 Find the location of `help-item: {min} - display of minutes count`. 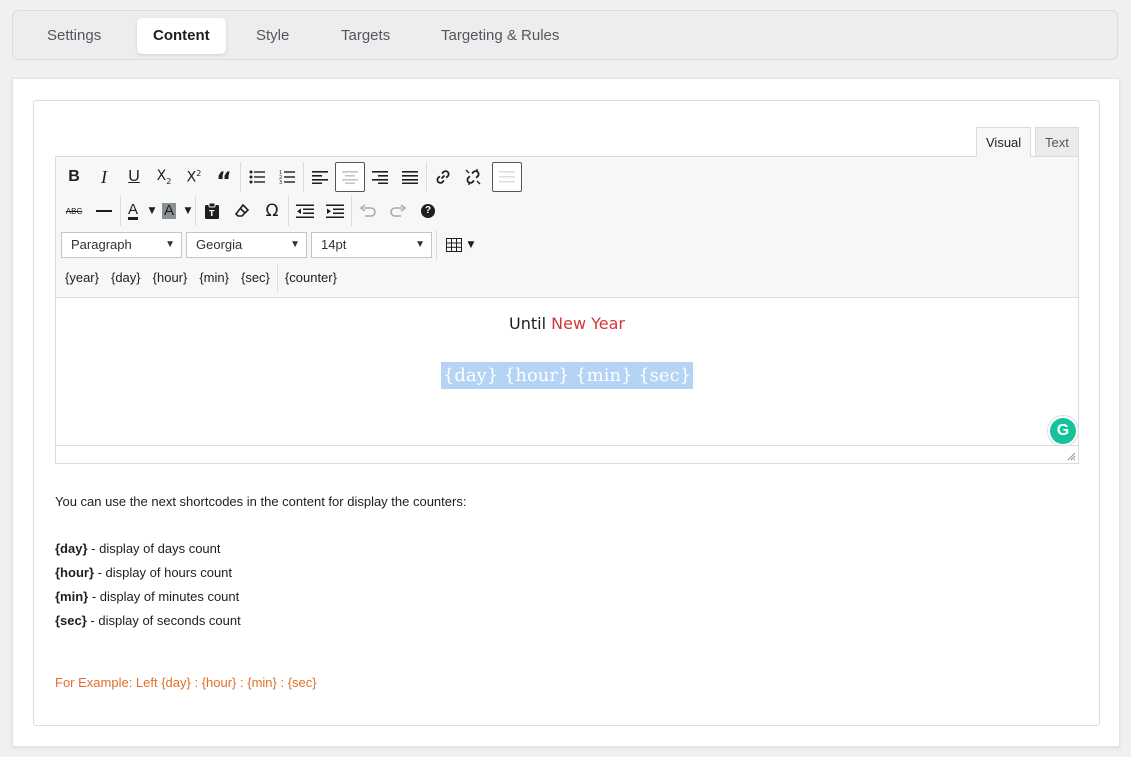

help-item: {min} - display of minutes count is located at coordinates (260, 597).